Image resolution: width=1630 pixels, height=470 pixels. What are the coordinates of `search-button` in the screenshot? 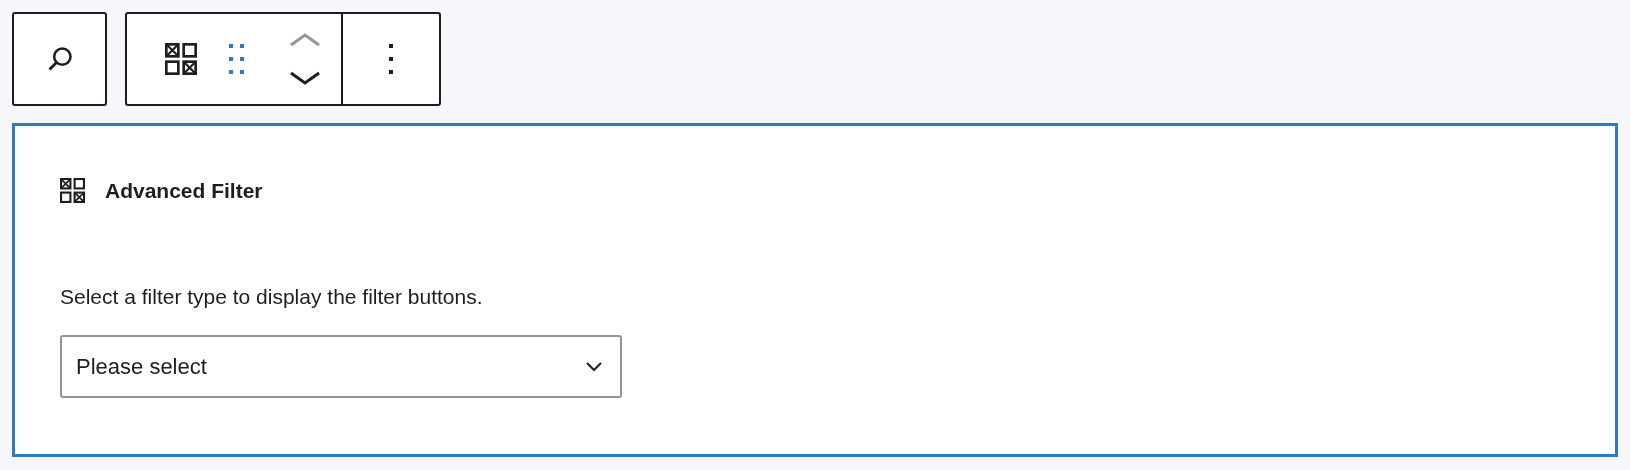 It's located at (59, 59).